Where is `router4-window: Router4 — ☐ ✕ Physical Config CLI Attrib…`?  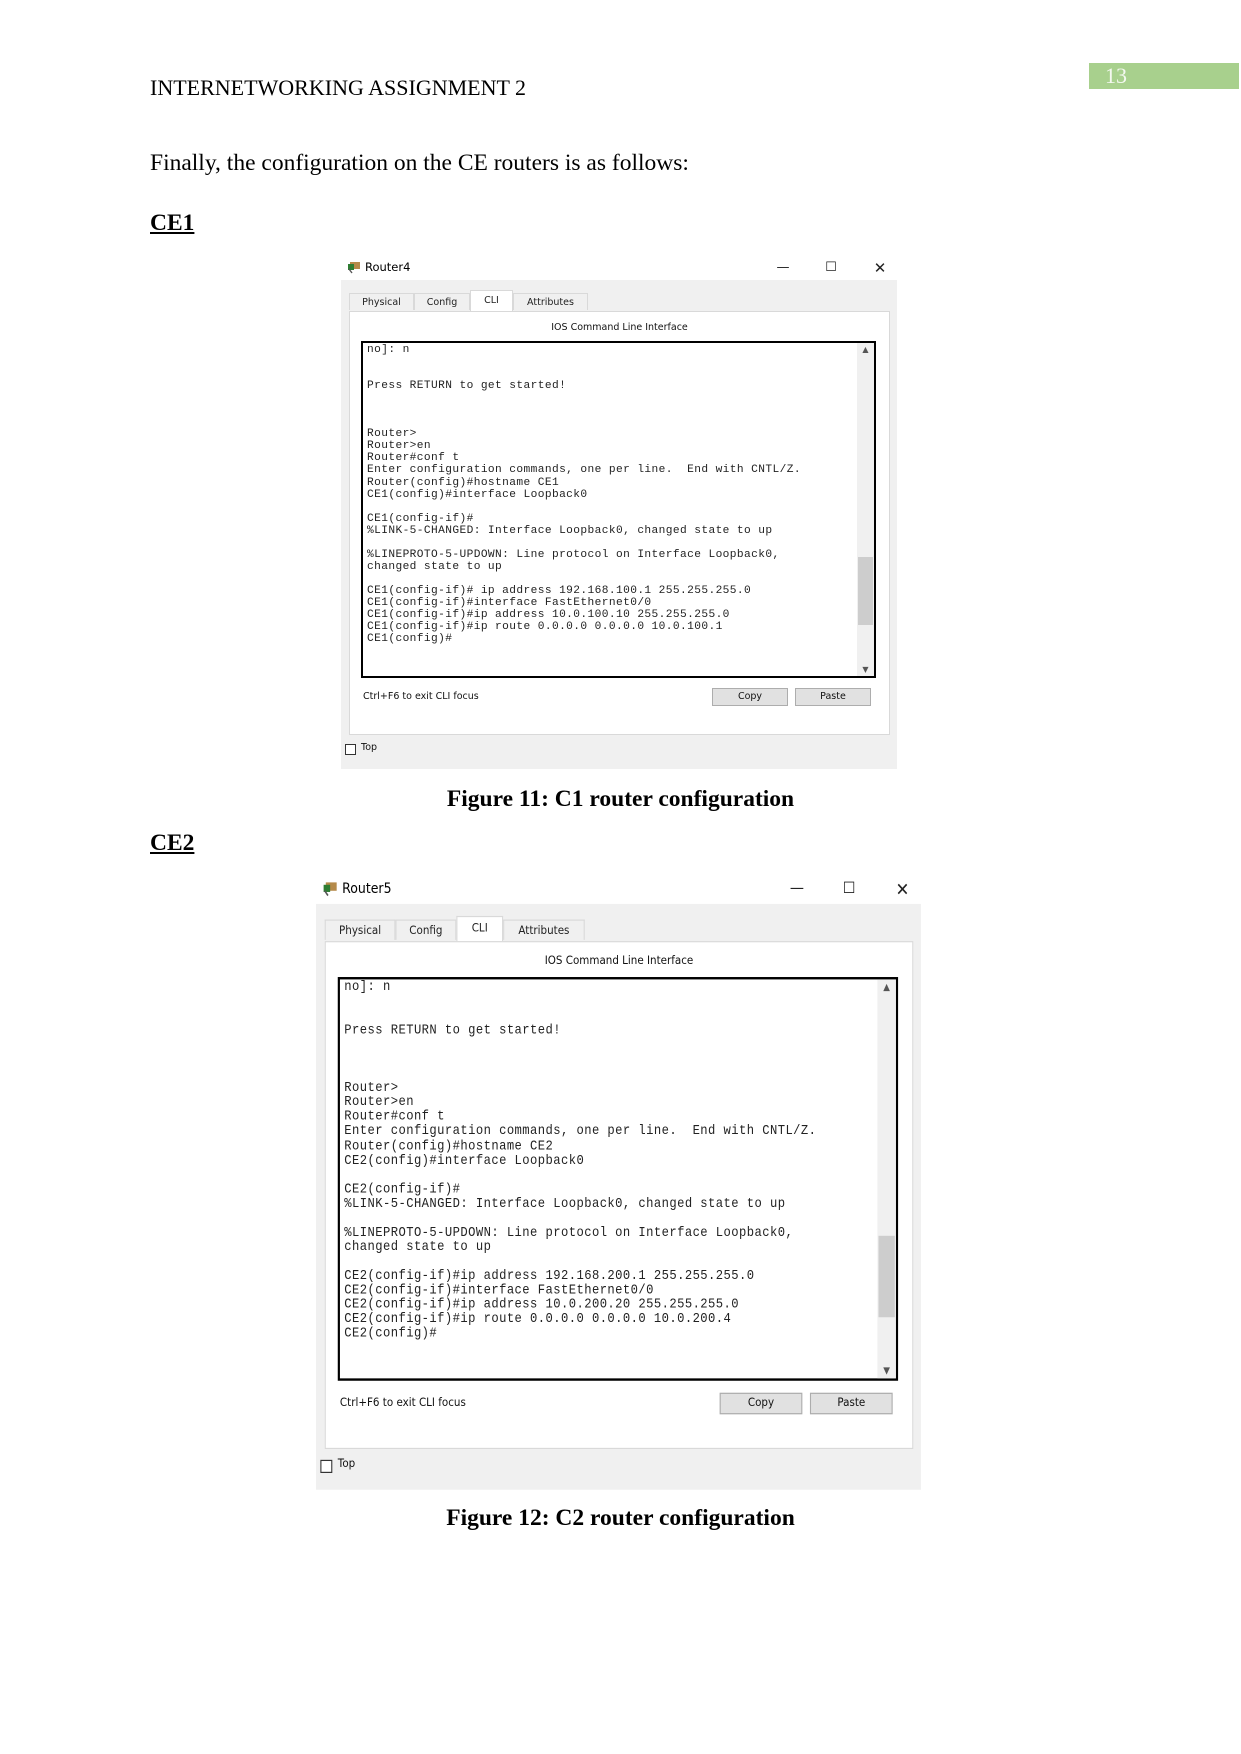 router4-window: Router4 — ☐ ✕ Physical Config CLI Attrib… is located at coordinates (619, 512).